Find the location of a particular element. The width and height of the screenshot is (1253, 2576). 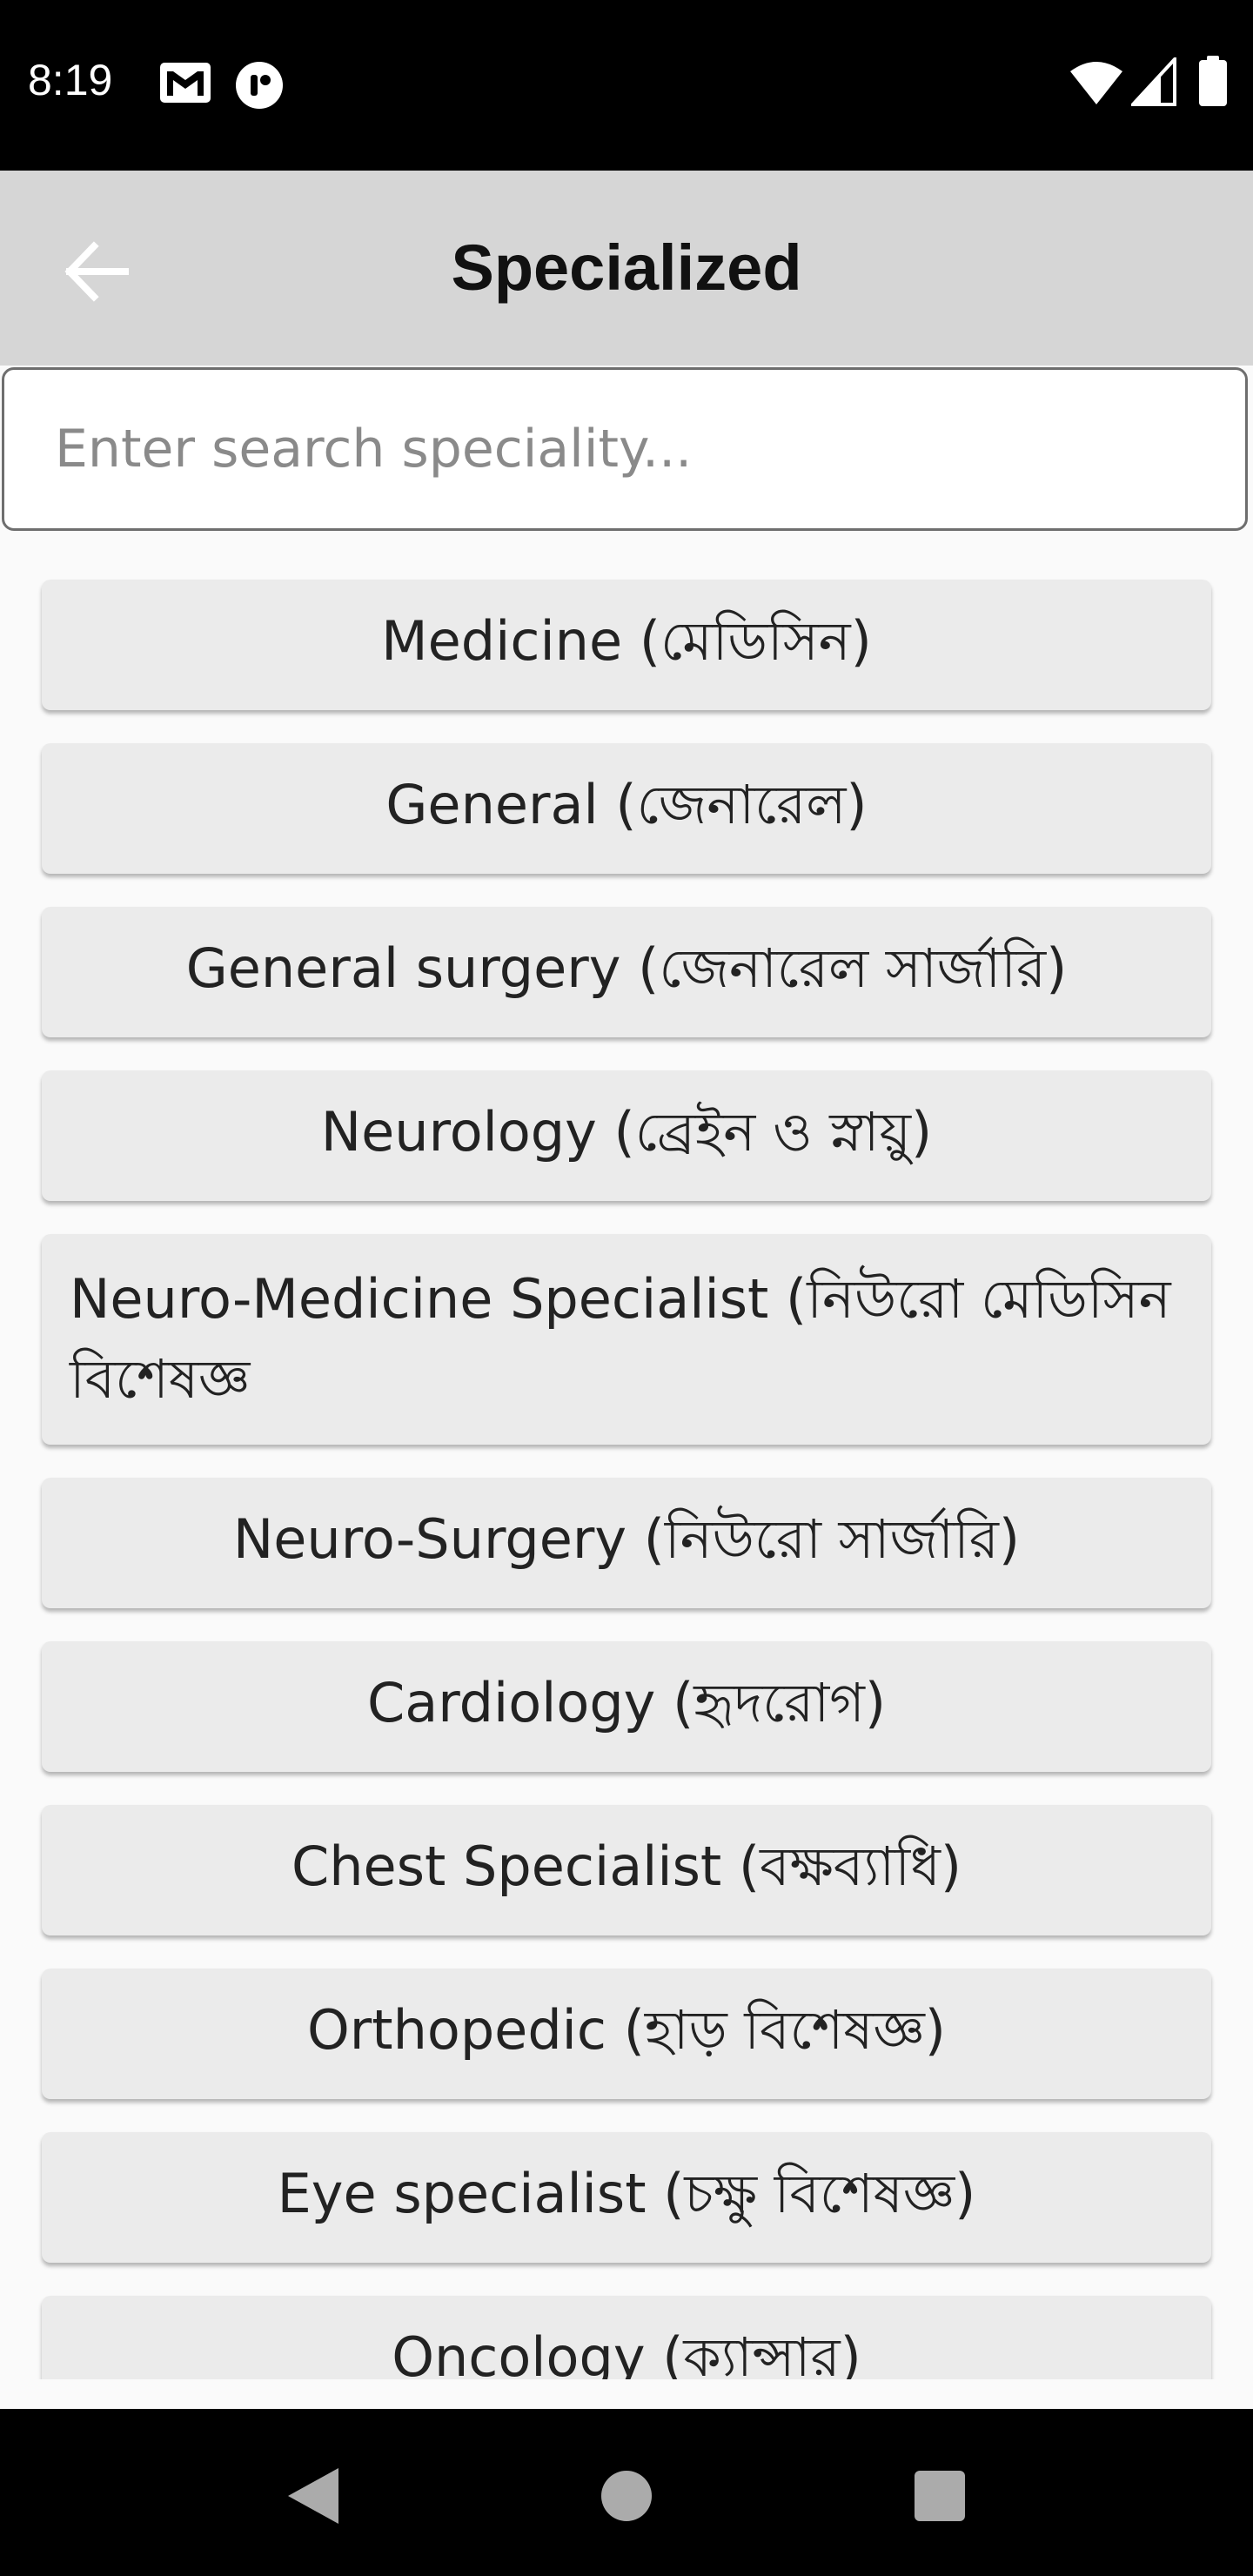

circle-home-icon is located at coordinates (626, 2496).